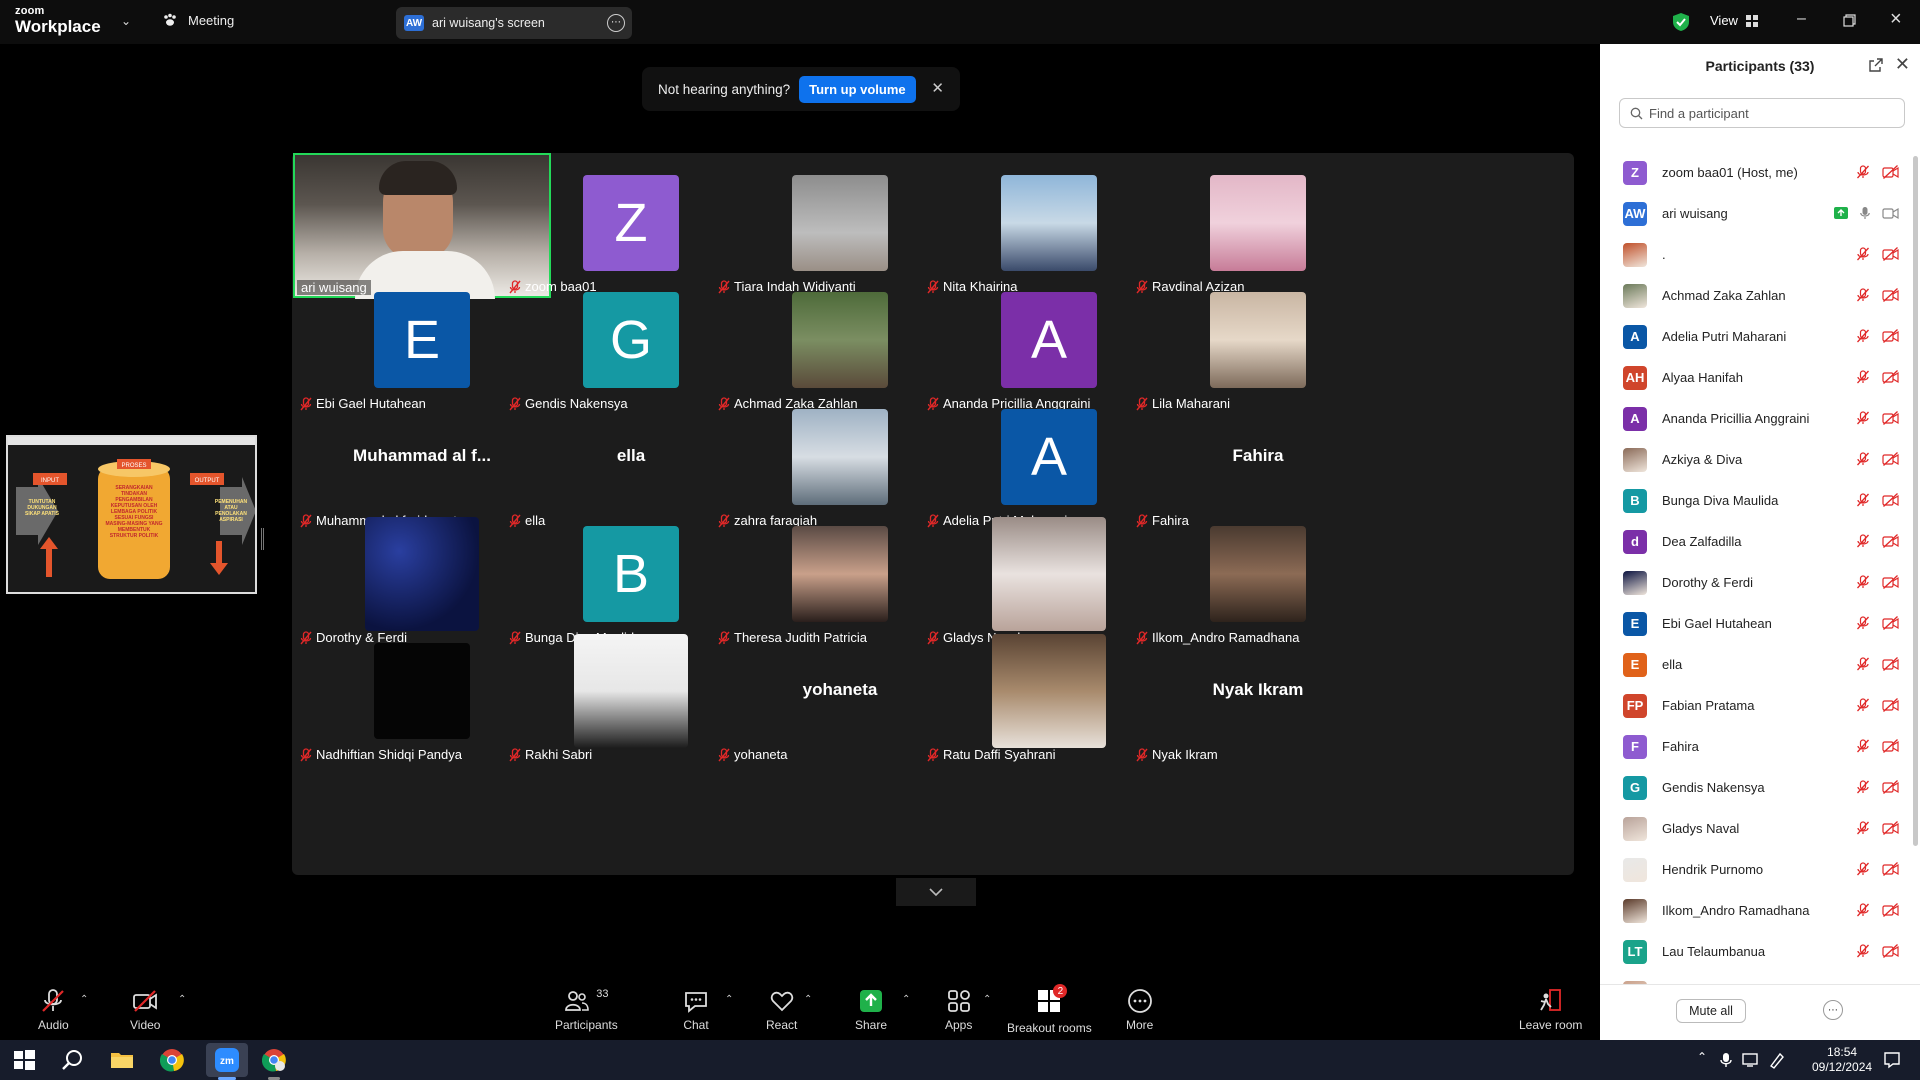 The height and width of the screenshot is (1080, 1920). Describe the element at coordinates (84, 999) in the screenshot. I see `audio-options-caret: ⌃` at that location.